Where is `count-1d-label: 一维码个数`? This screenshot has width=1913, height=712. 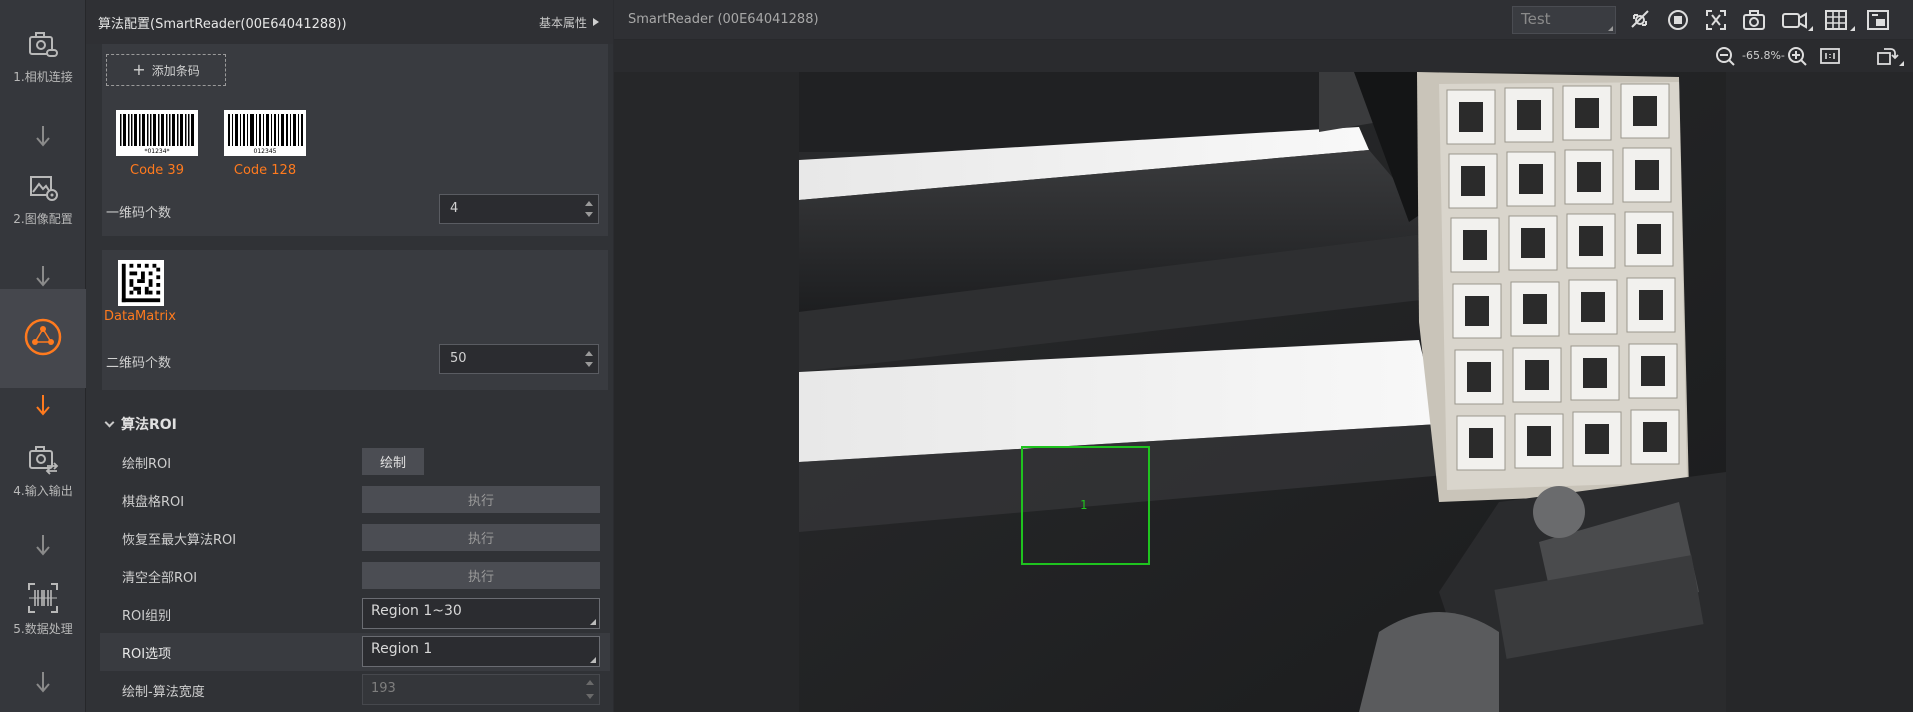
count-1d-label: 一维码个数 is located at coordinates (139, 213).